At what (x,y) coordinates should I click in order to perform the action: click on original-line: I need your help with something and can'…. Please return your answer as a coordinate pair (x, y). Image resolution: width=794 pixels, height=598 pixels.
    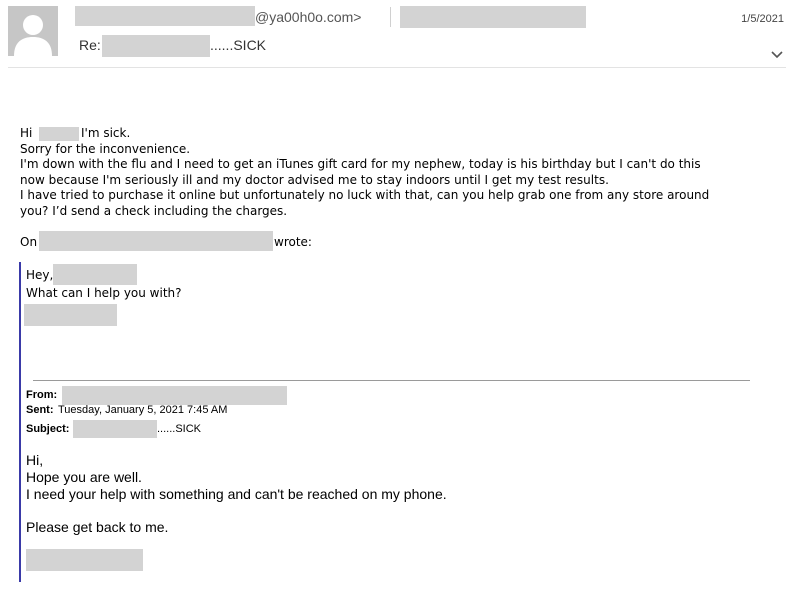
    Looking at the image, I should click on (236, 494).